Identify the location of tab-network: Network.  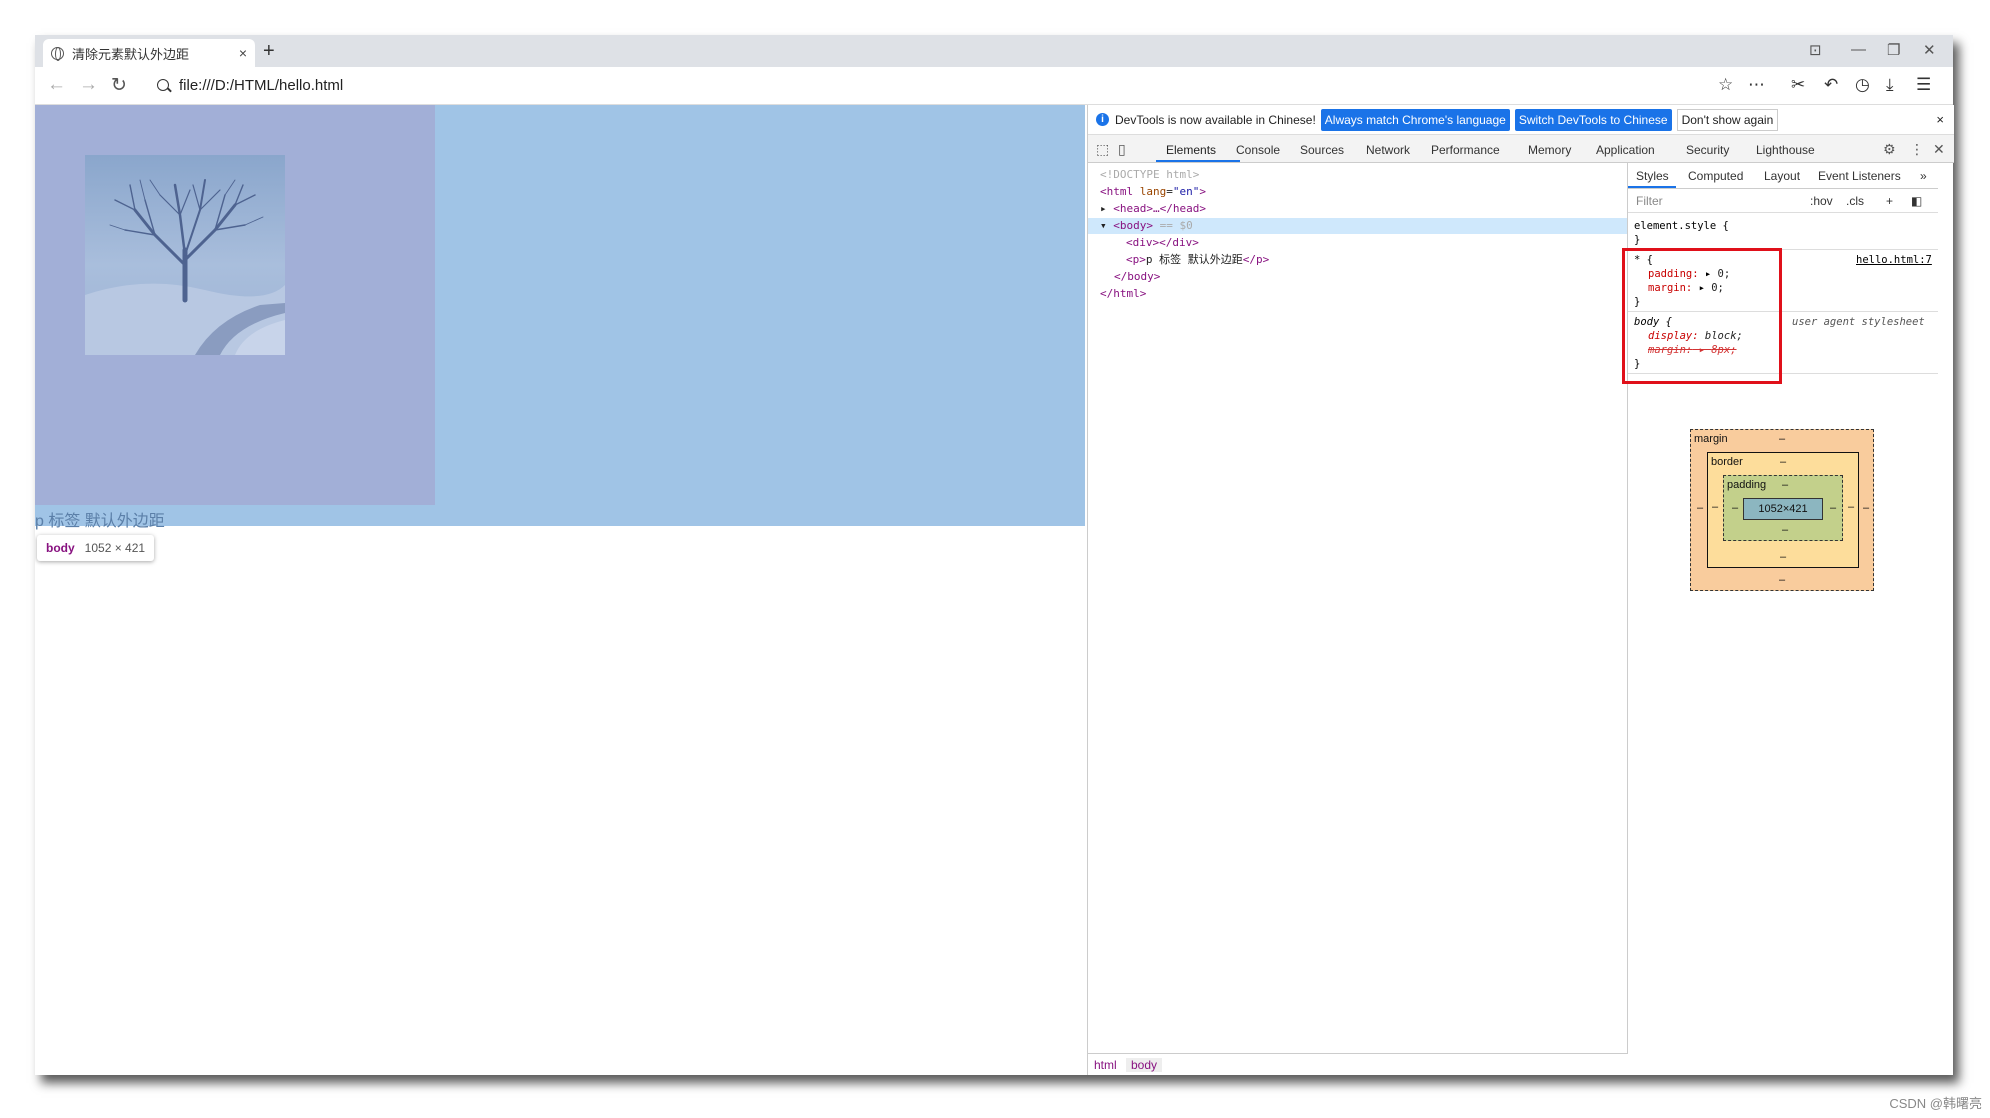
(1388, 150).